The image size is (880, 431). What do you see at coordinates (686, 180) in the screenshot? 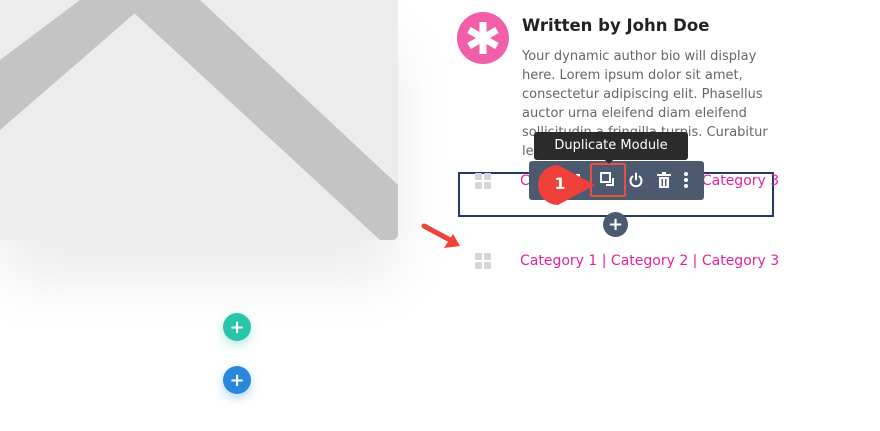
I see `more-options-icon` at bounding box center [686, 180].